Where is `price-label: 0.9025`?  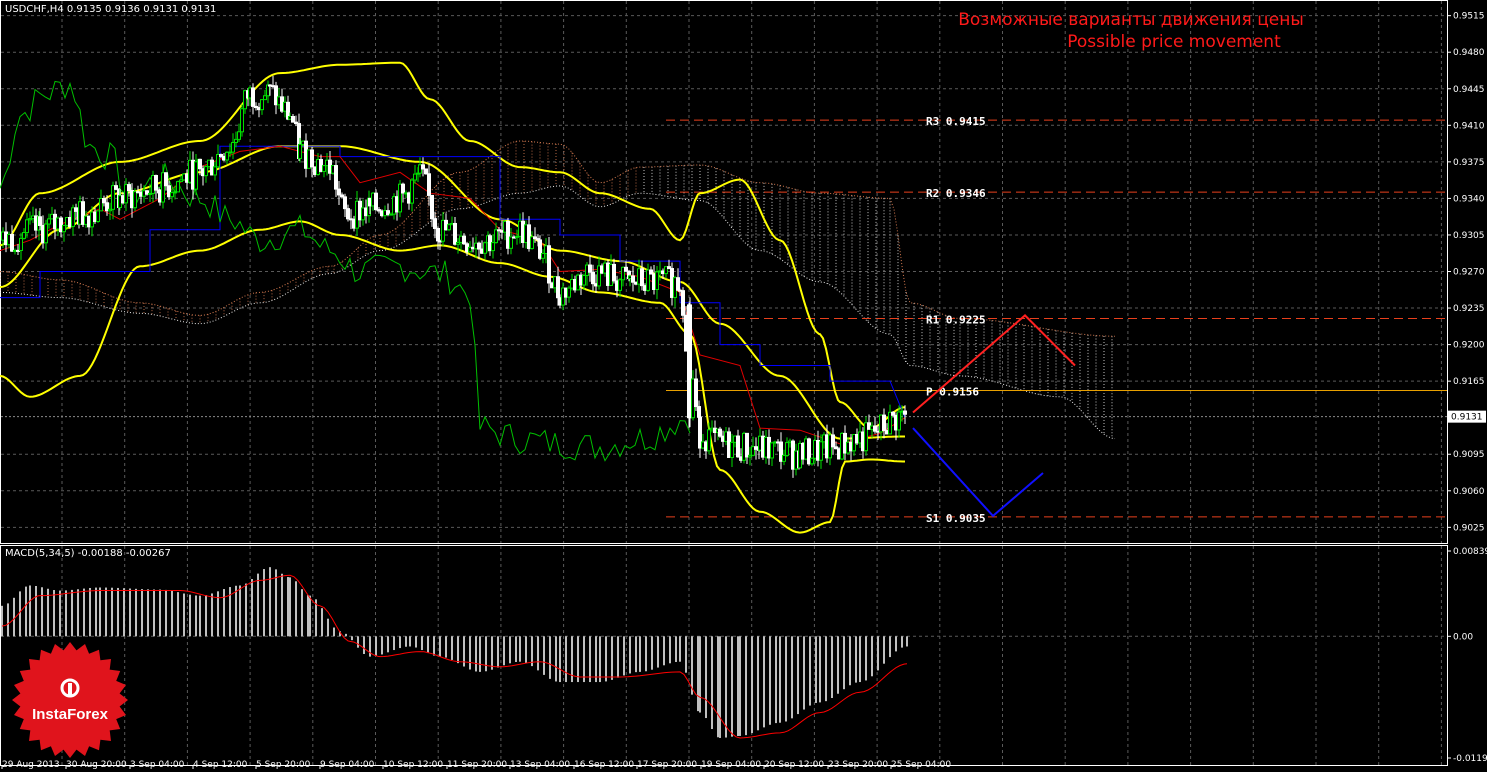
price-label: 0.9025 is located at coordinates (1469, 528).